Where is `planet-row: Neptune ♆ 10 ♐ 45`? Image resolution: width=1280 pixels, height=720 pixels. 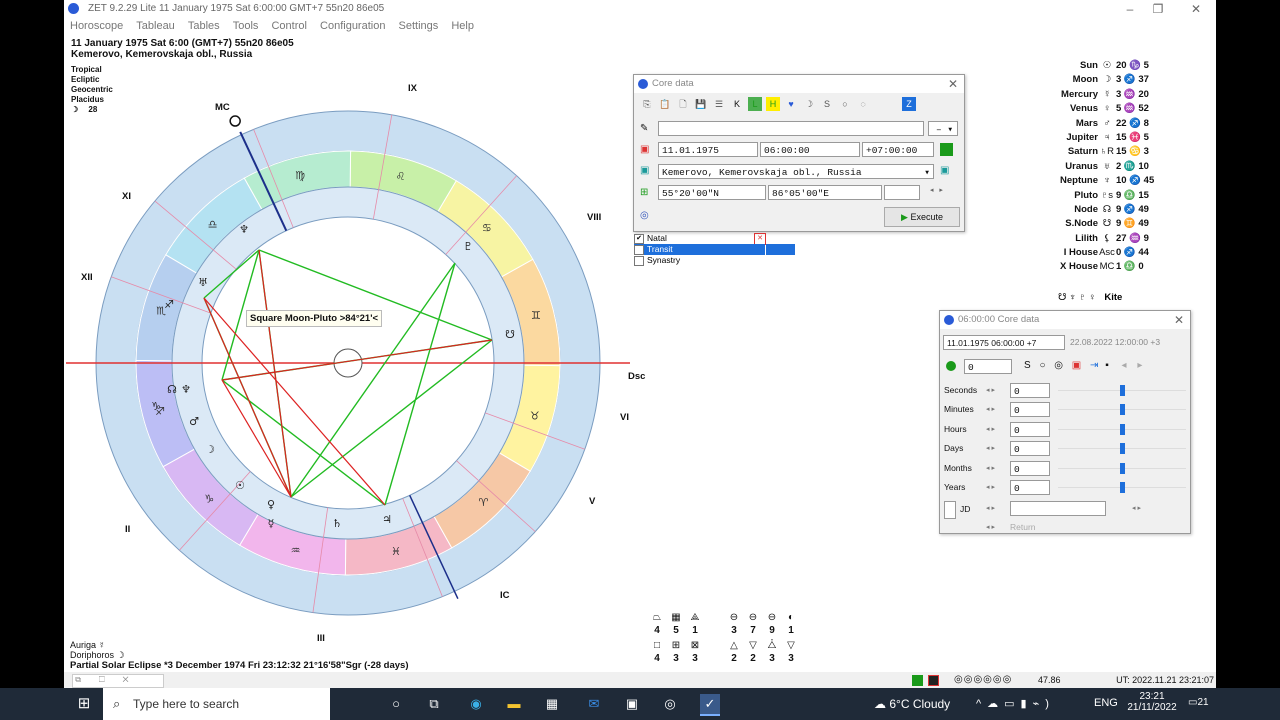
planet-row: Neptune ♆ 10 ♐ 45 is located at coordinates (1115, 182).